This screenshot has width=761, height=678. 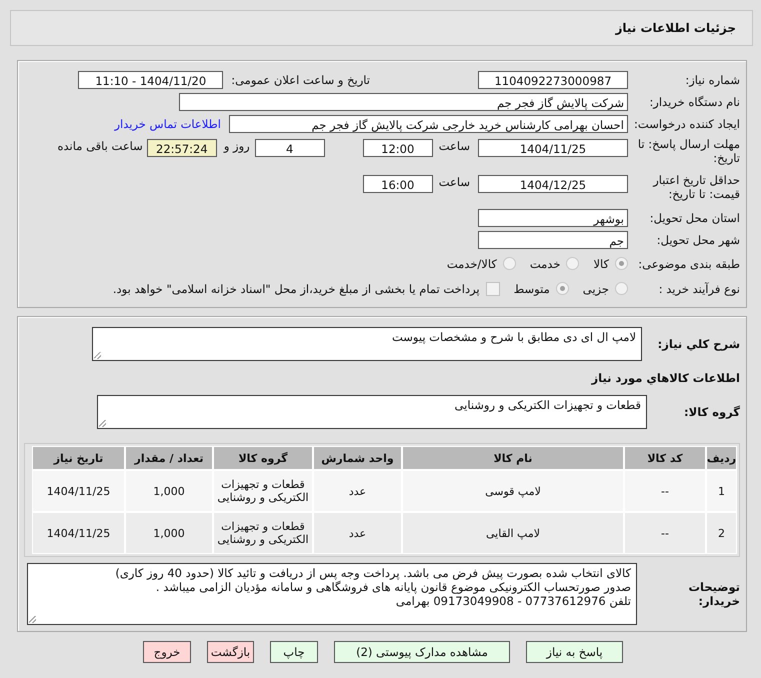 I want to click on table-cell: 1, so click(x=721, y=491).